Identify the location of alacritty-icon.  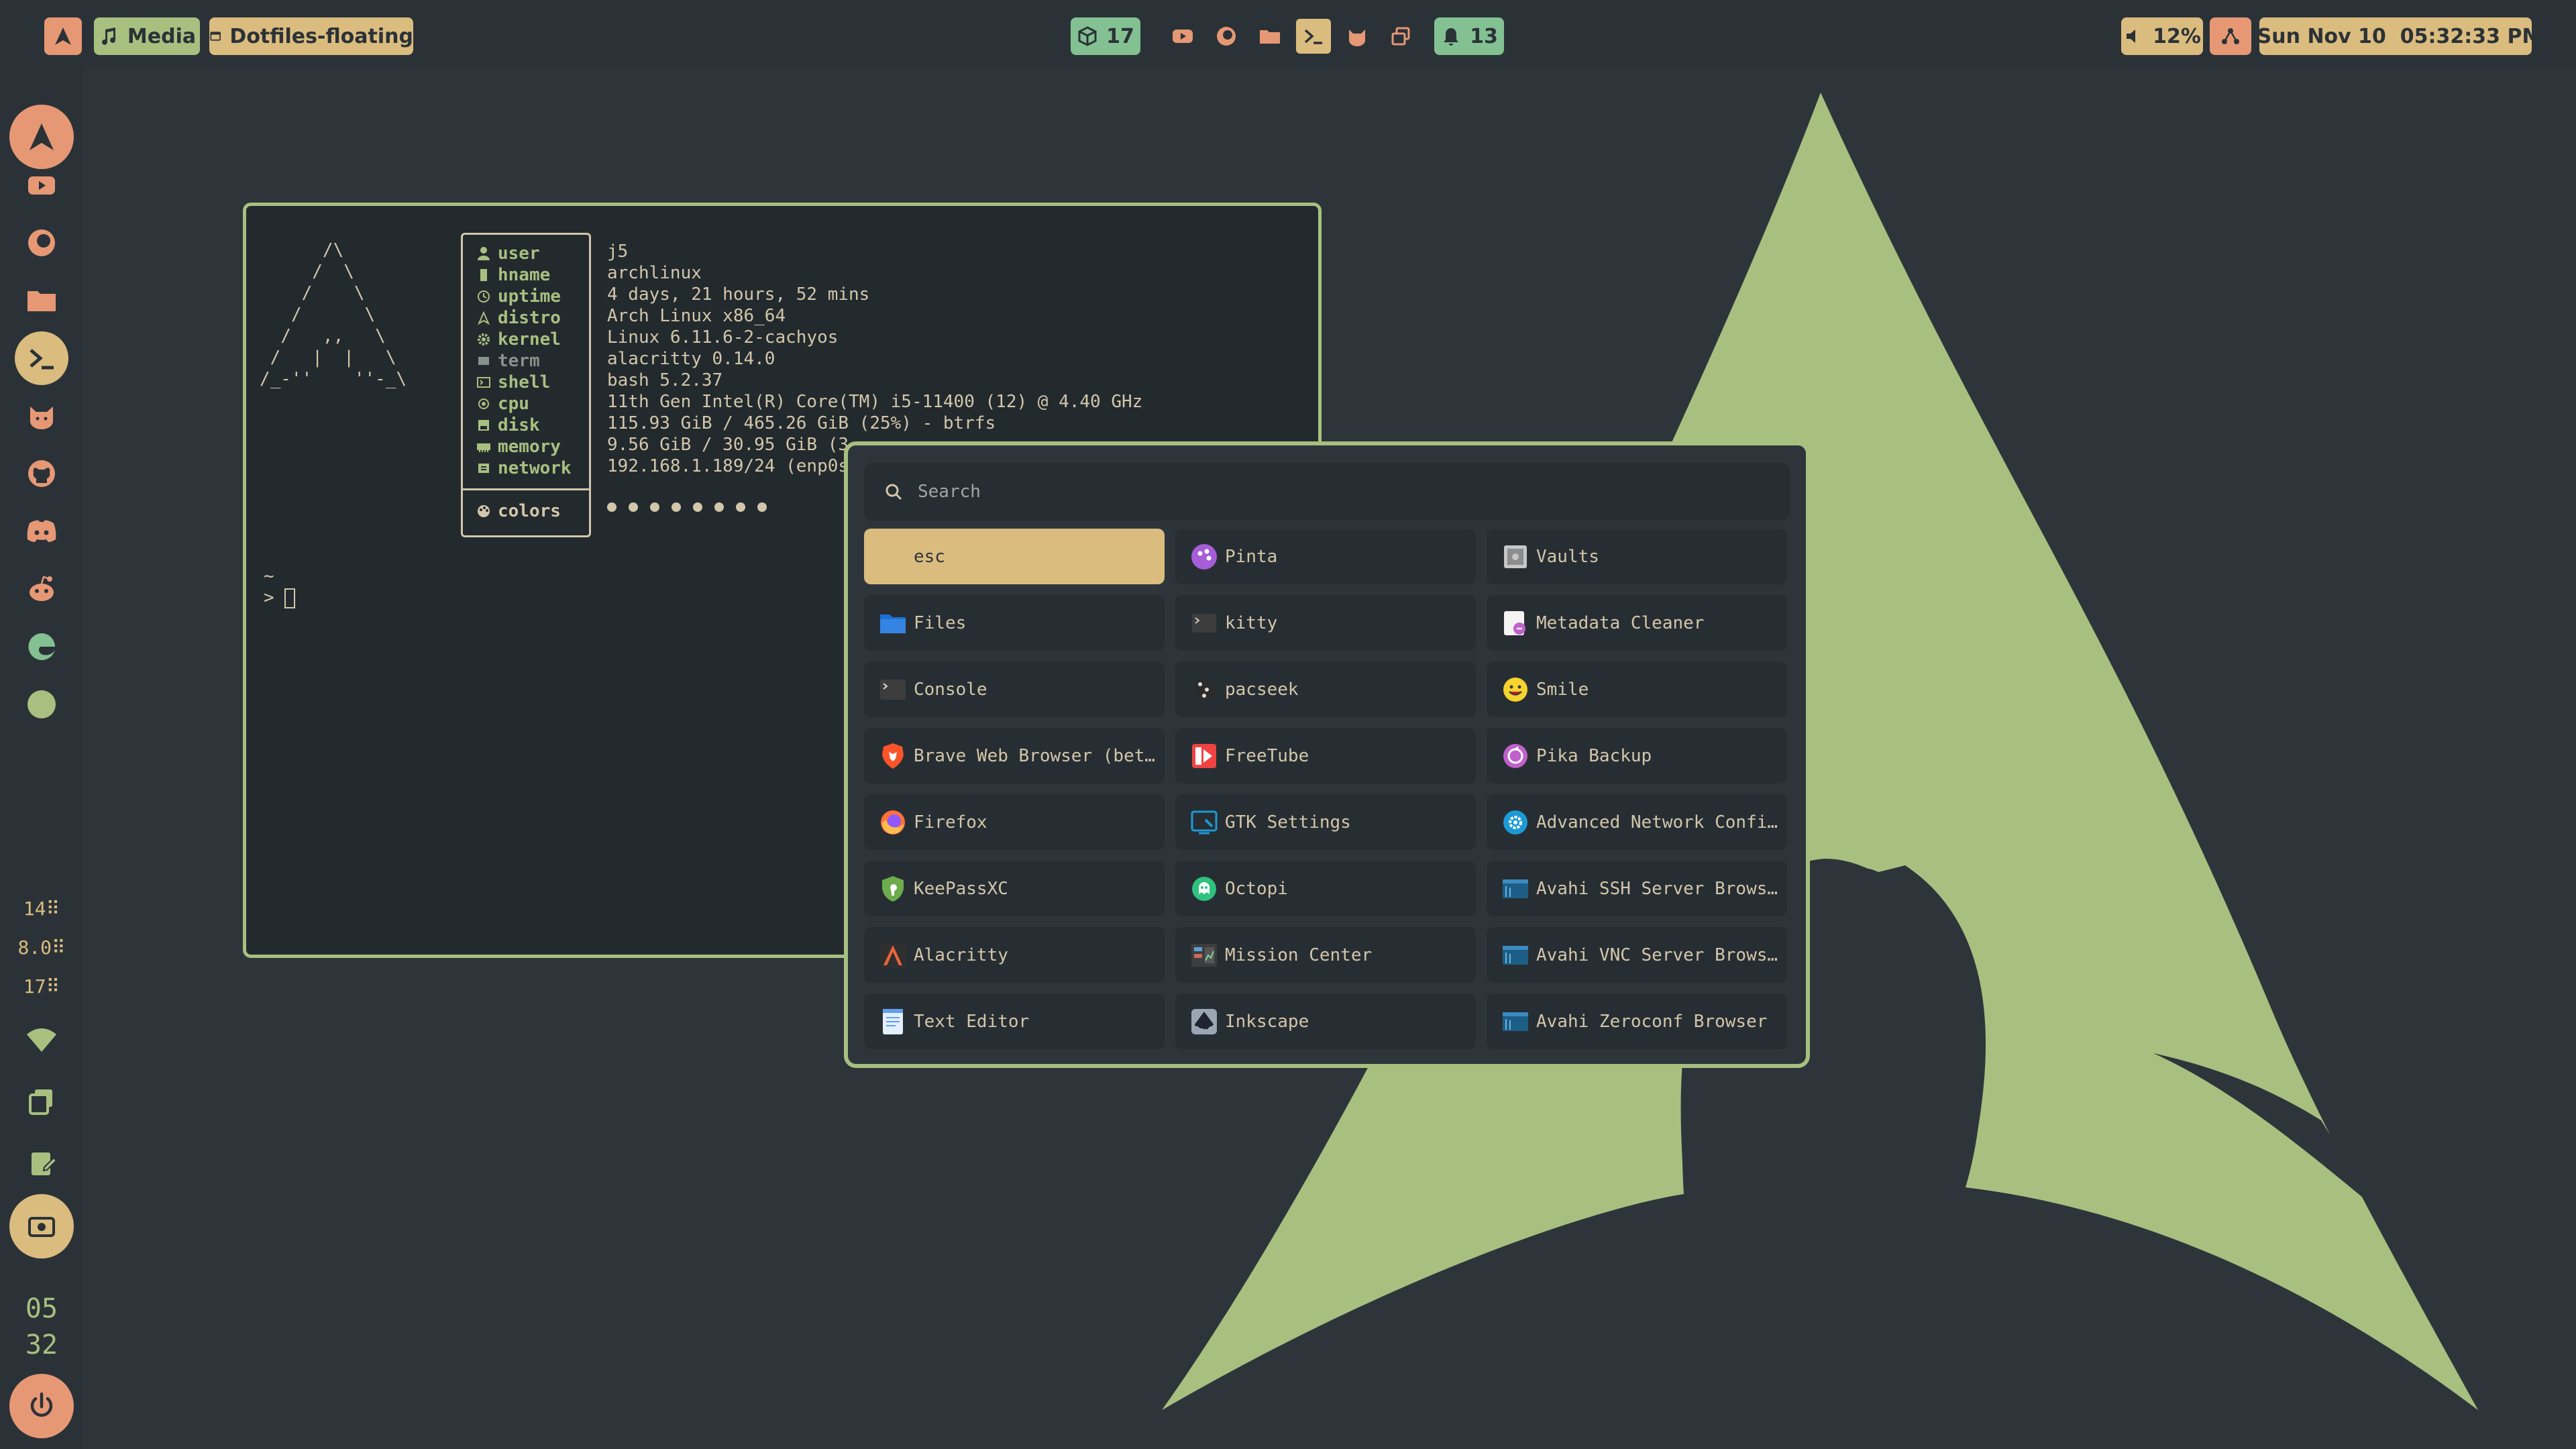
(893, 955).